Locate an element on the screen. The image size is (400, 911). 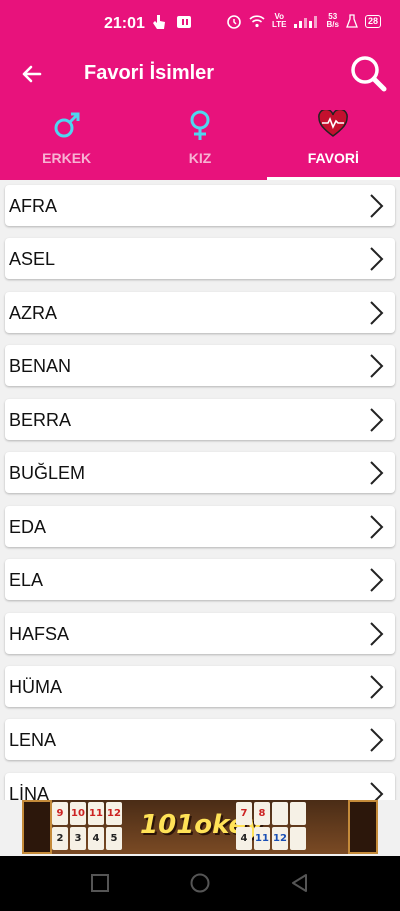
list-item: BERRA is located at coordinates (200, 419).